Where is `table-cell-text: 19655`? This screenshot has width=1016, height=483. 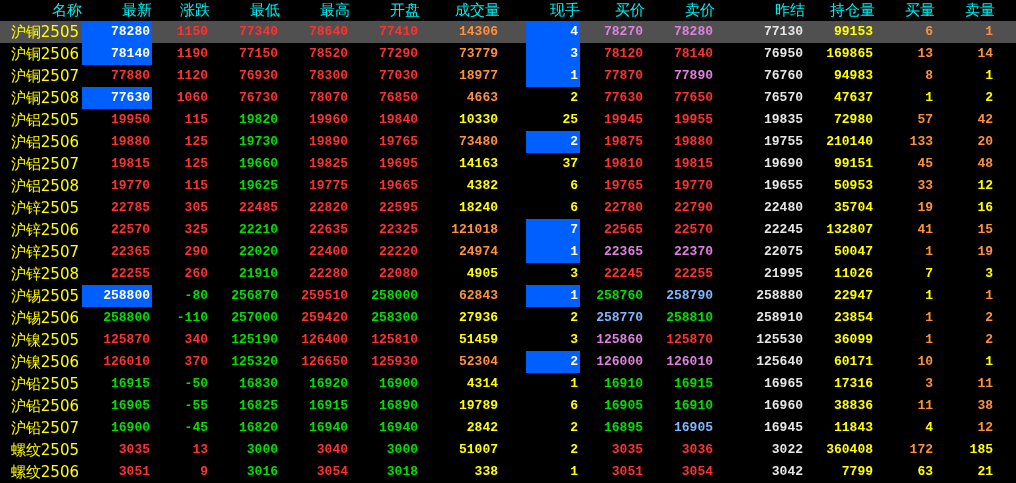 table-cell-text: 19655 is located at coordinates (783, 186).